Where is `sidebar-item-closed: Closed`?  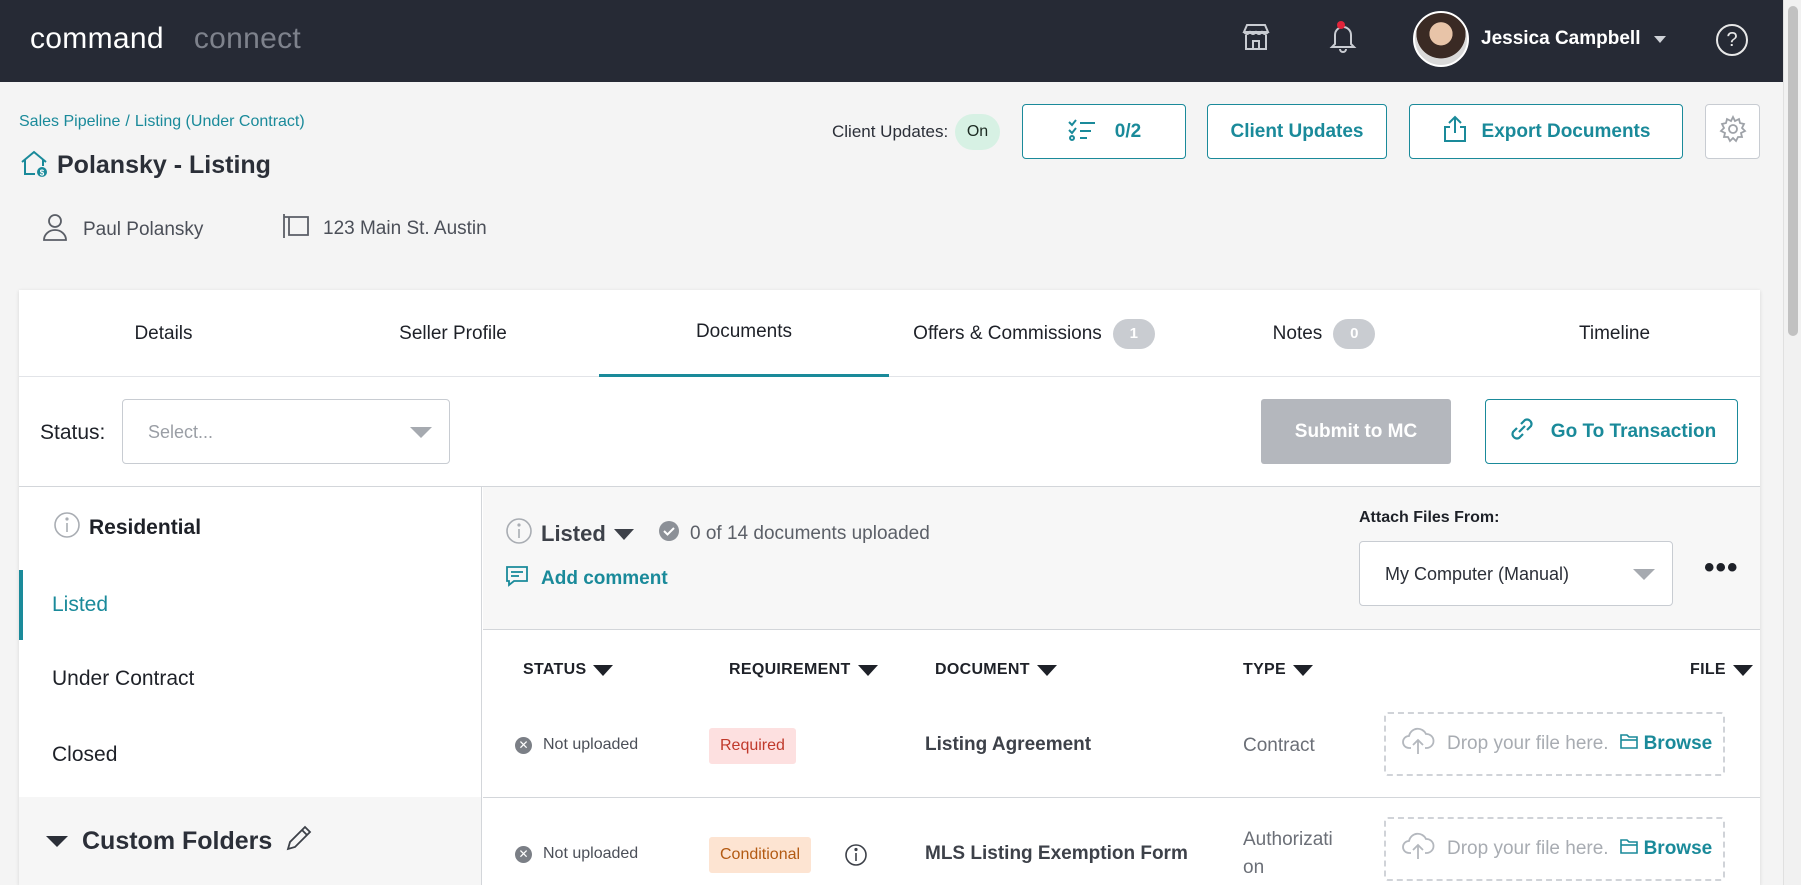 sidebar-item-closed: Closed is located at coordinates (250, 755).